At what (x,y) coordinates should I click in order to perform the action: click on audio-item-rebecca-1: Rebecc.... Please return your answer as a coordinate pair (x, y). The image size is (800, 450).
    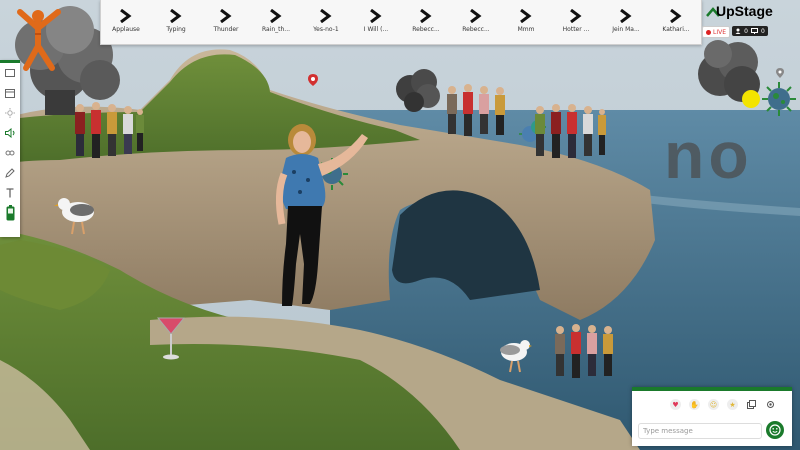
    Looking at the image, I should click on (426, 22).